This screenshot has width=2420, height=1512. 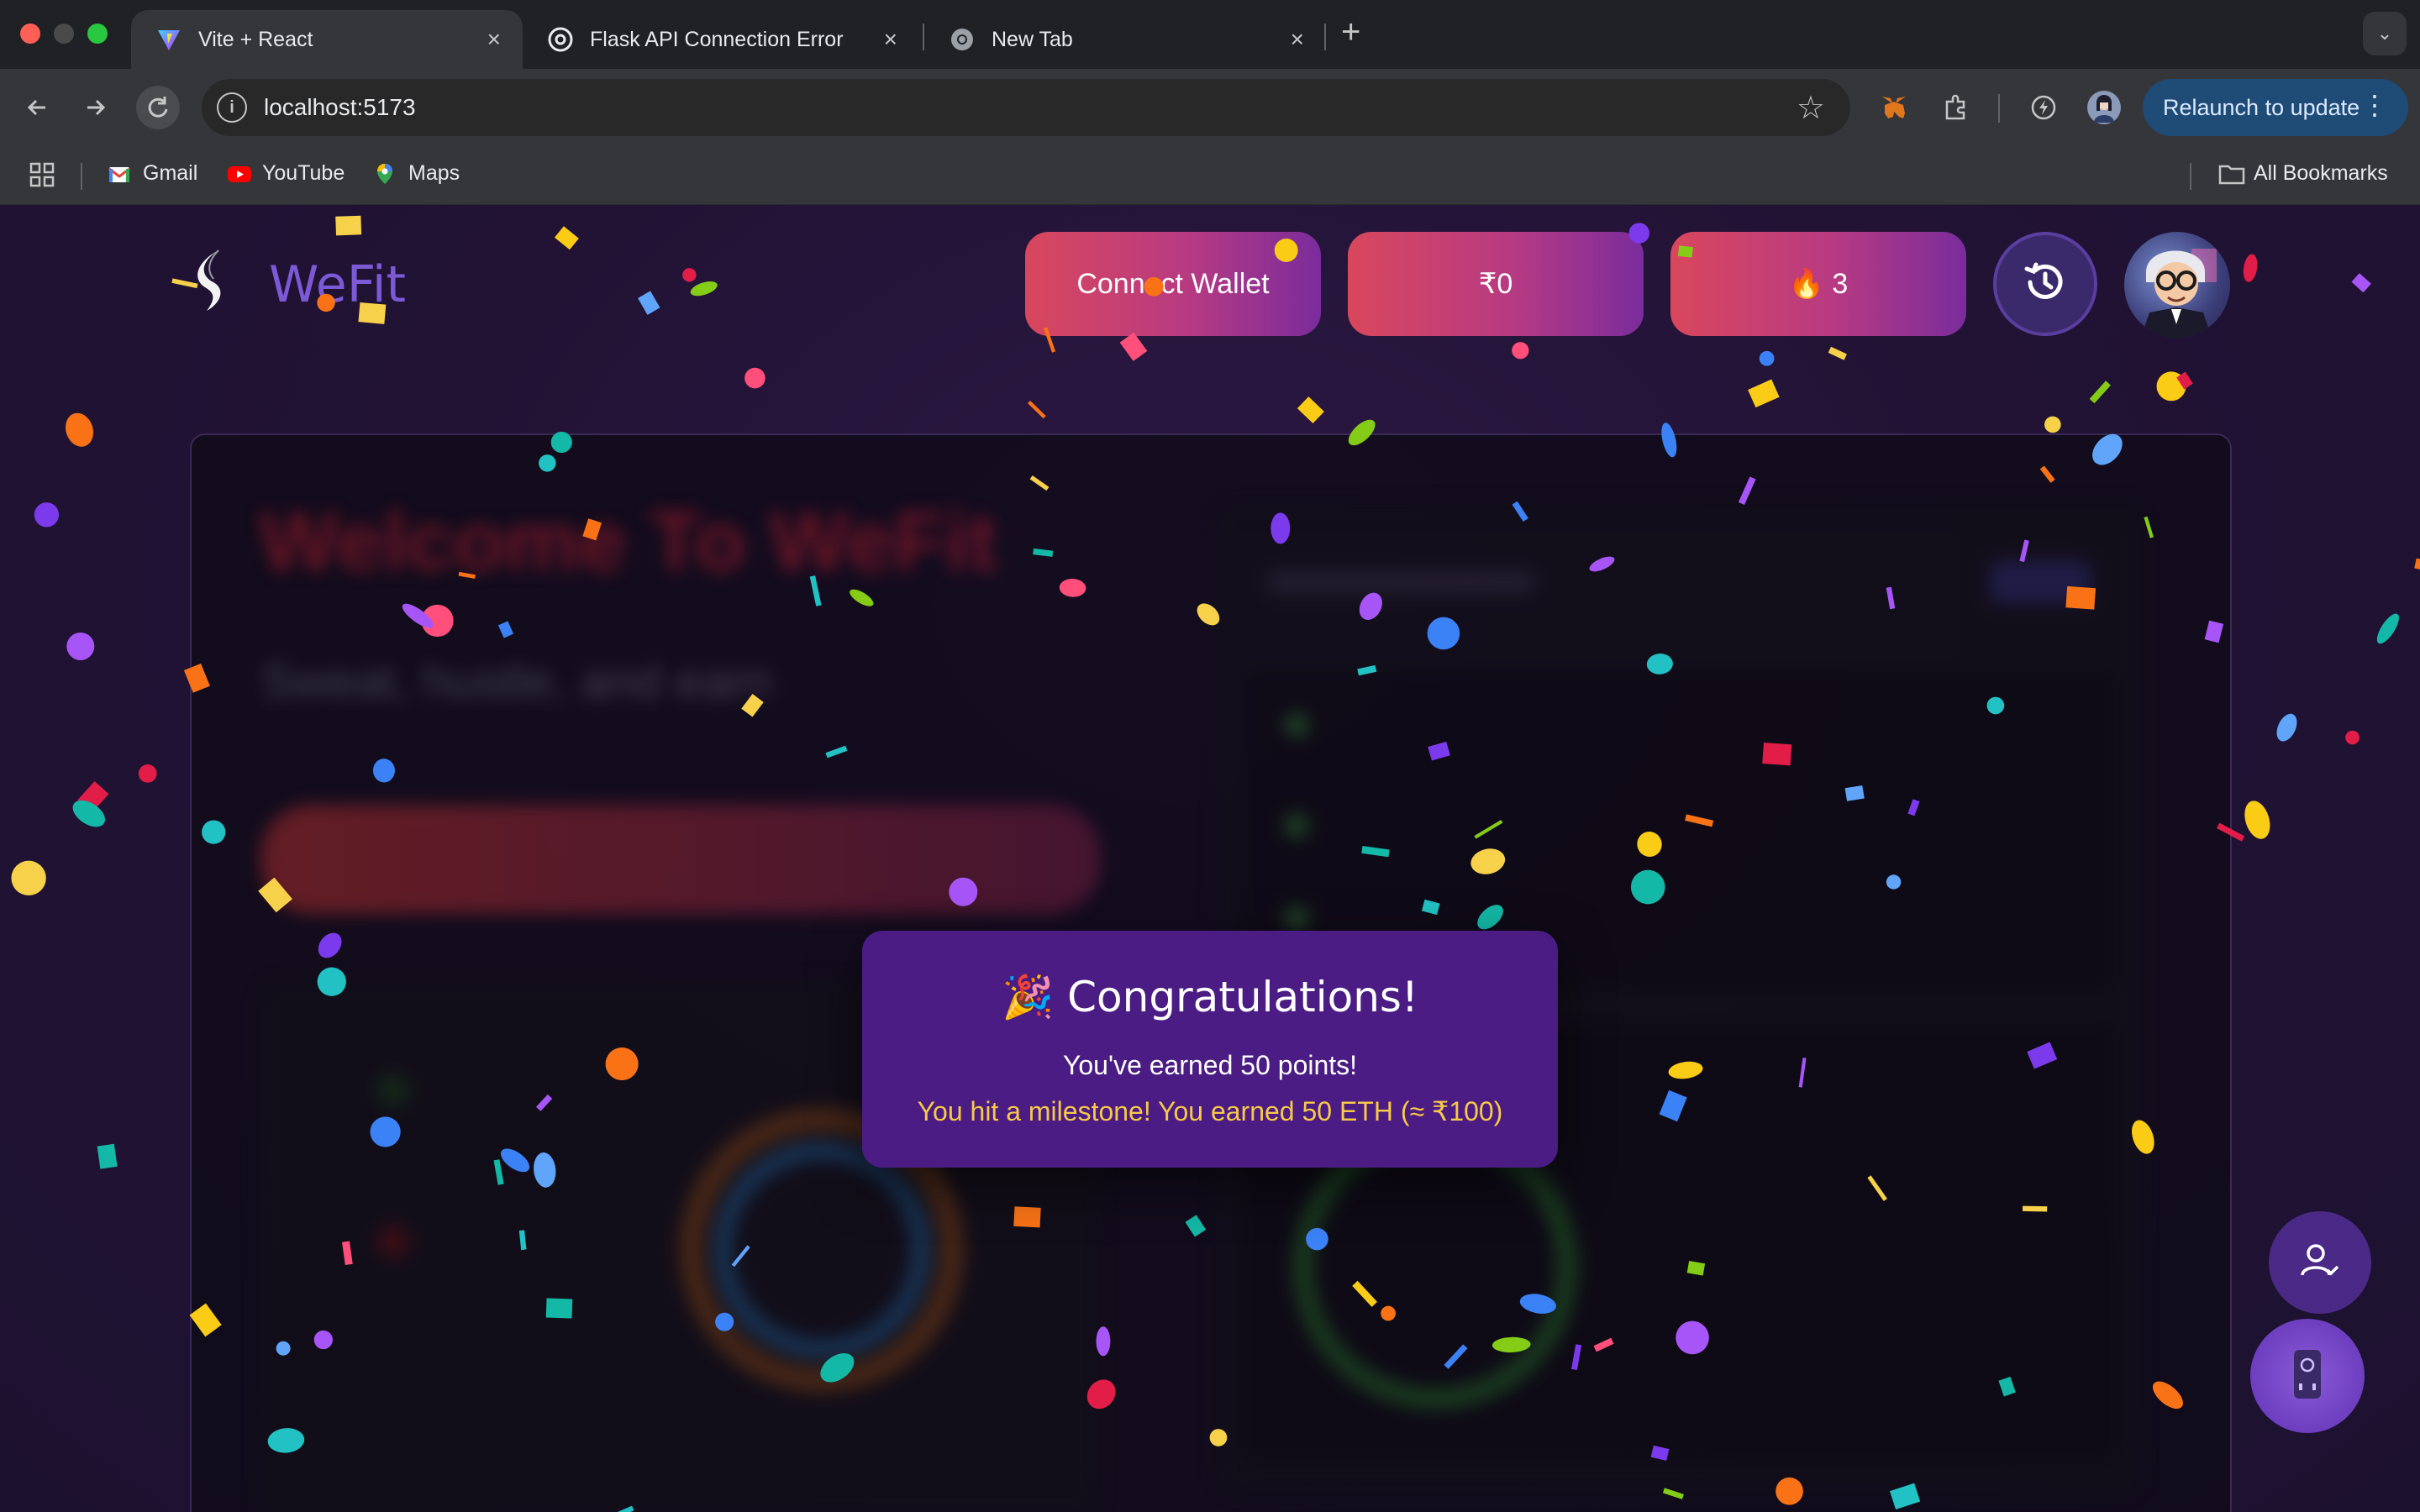 I want to click on wefit-logo-icon, so click(x=214, y=280).